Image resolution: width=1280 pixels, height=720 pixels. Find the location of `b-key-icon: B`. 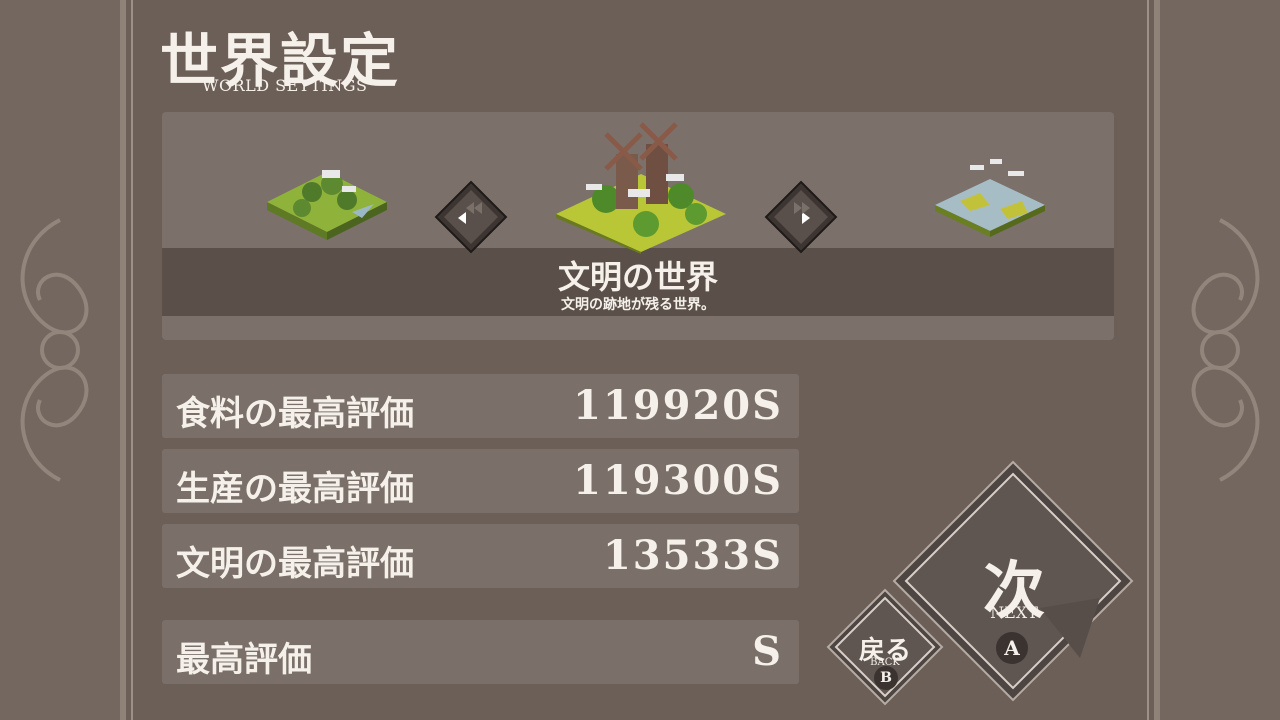

b-key-icon: B is located at coordinates (886, 678).